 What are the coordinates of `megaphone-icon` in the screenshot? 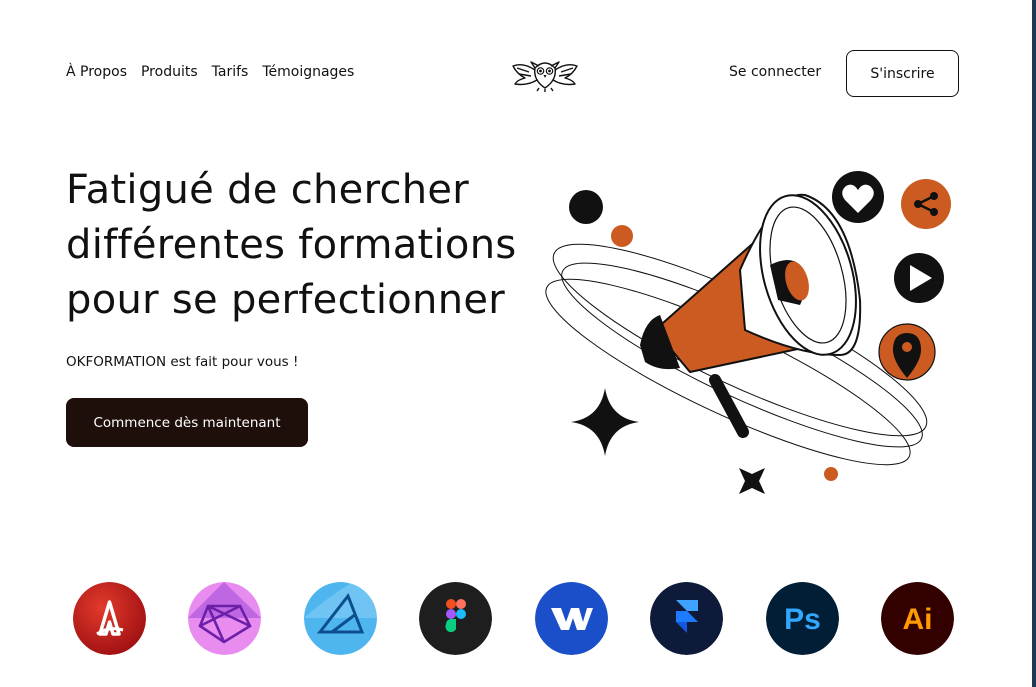 It's located at (751, 315).